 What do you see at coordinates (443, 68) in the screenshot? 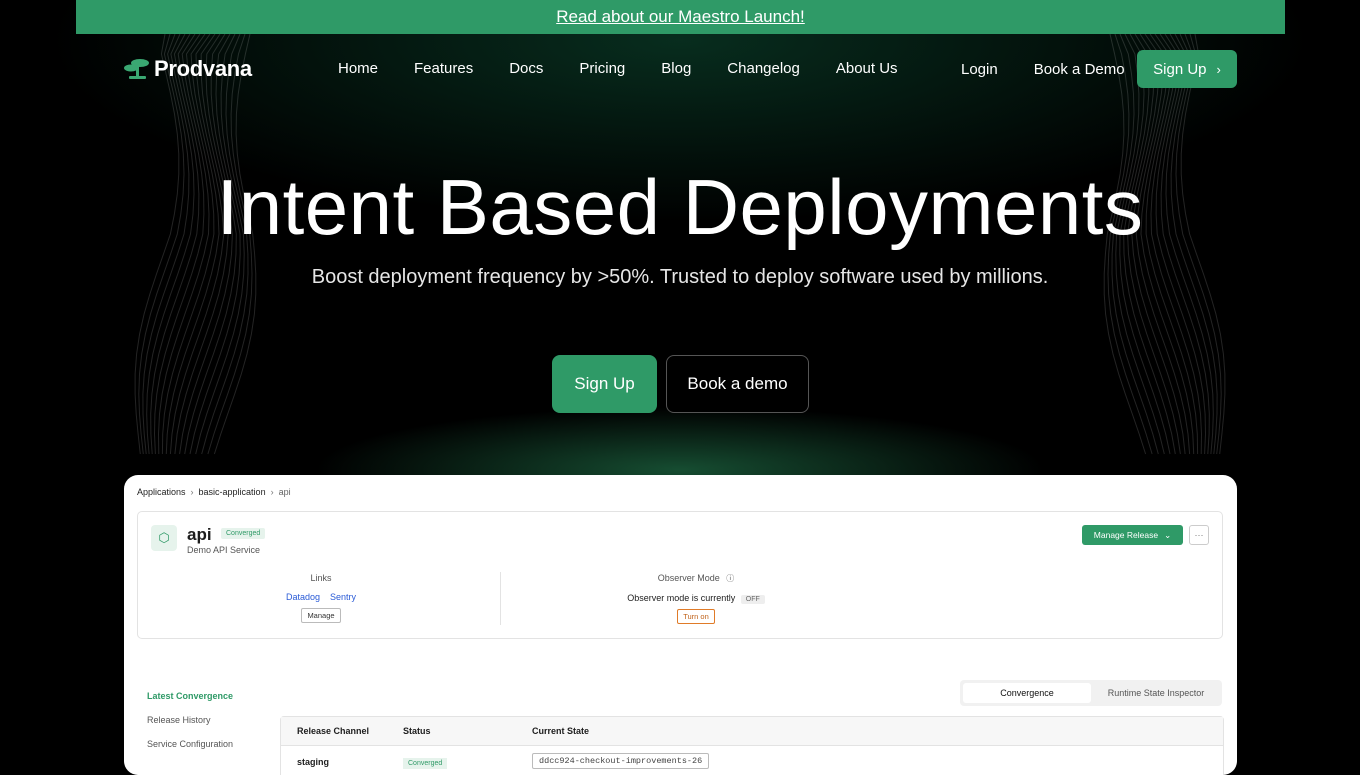
I see `nav-link-features: Features` at bounding box center [443, 68].